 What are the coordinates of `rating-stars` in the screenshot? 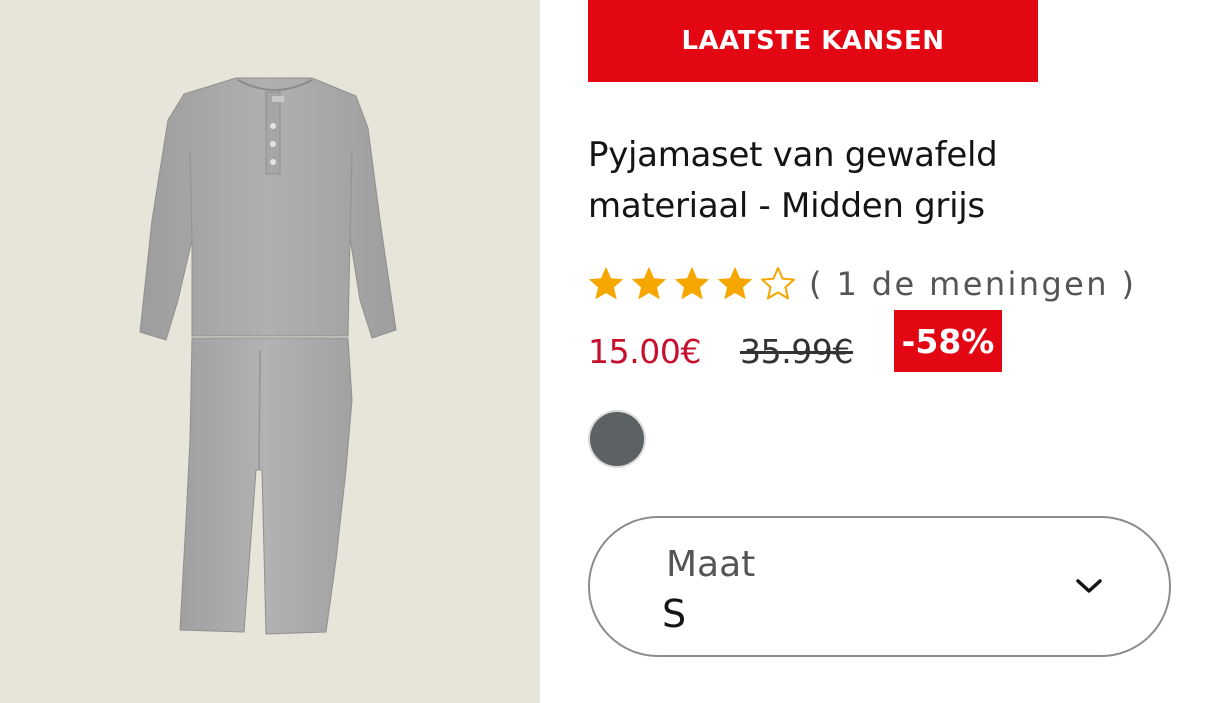 It's located at (695, 284).